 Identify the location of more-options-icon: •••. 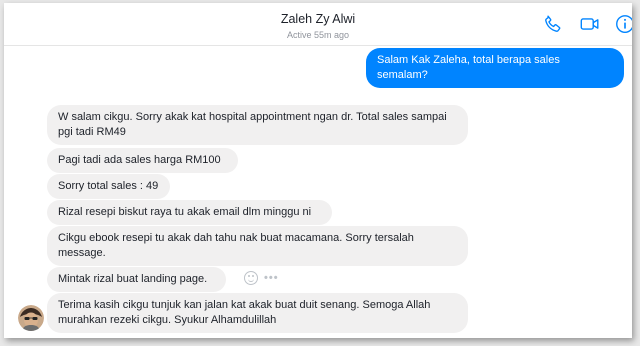
(271, 278).